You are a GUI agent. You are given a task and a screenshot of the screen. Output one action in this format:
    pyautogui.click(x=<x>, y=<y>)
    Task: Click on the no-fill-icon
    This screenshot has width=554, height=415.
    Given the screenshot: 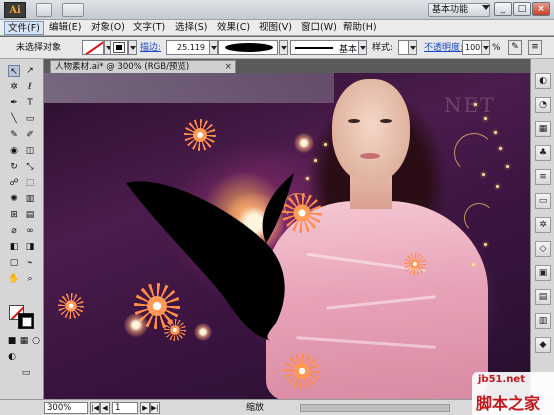 What is the action you would take?
    pyautogui.click(x=93, y=47)
    